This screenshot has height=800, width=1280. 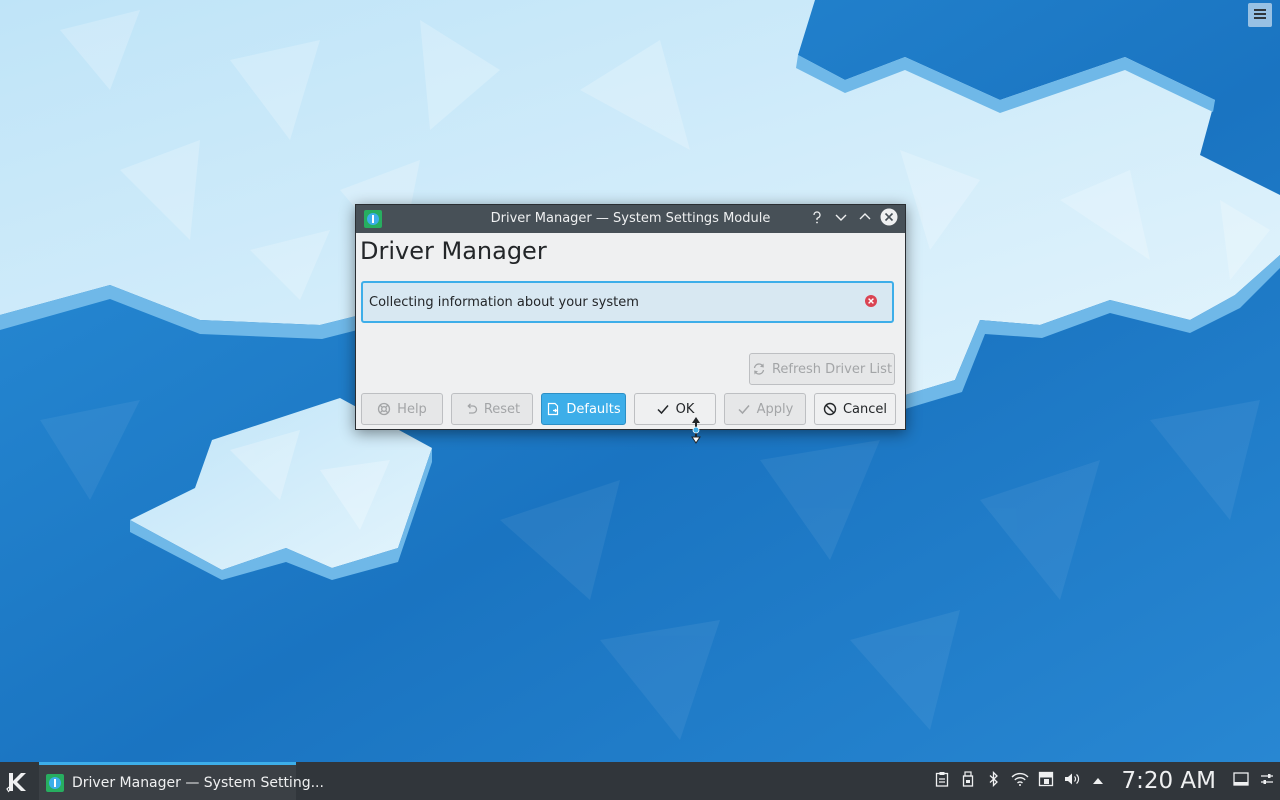 I want to click on volume-button, so click(x=1072, y=781).